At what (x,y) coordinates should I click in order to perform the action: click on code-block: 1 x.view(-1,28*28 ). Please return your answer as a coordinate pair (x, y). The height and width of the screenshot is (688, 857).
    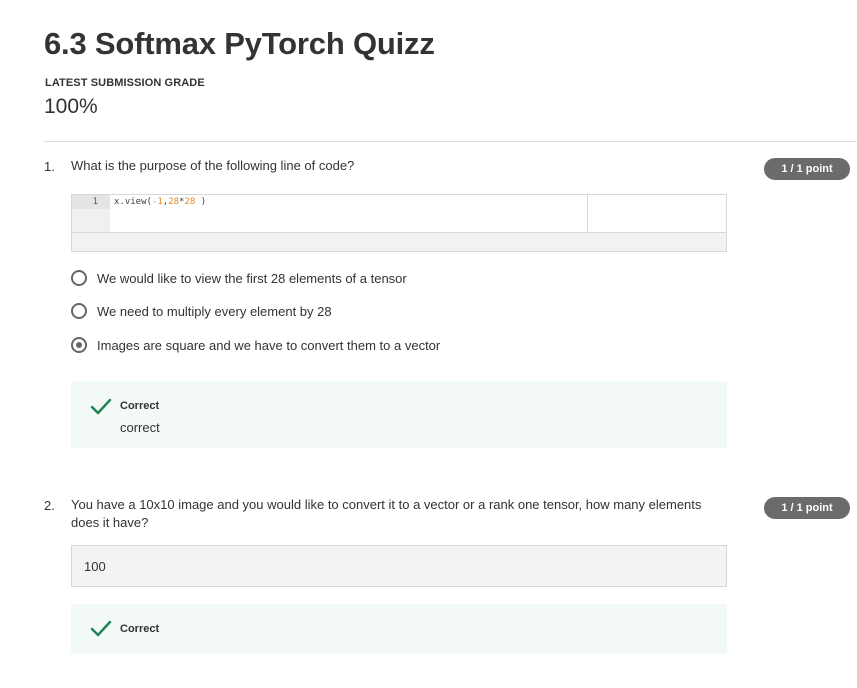
    Looking at the image, I should click on (399, 223).